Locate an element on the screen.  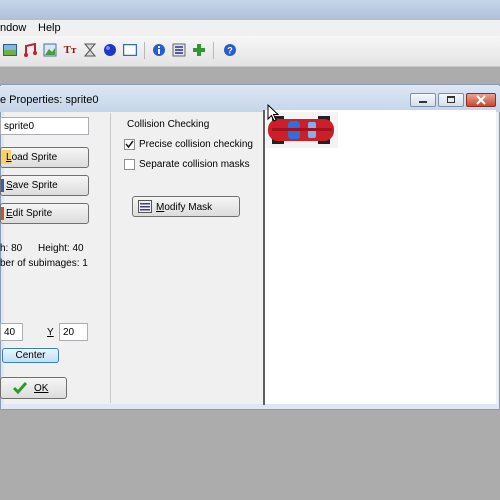
save-sprite-label: ave Sprite is located at coordinates (35, 185).